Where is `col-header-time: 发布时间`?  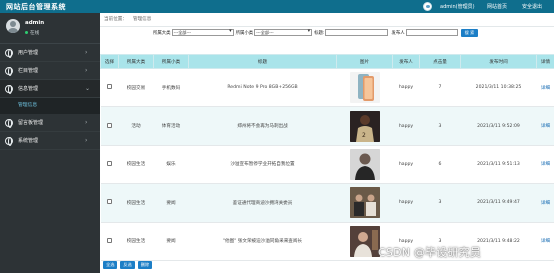
col-header-time: 发布时间 is located at coordinates (498, 61).